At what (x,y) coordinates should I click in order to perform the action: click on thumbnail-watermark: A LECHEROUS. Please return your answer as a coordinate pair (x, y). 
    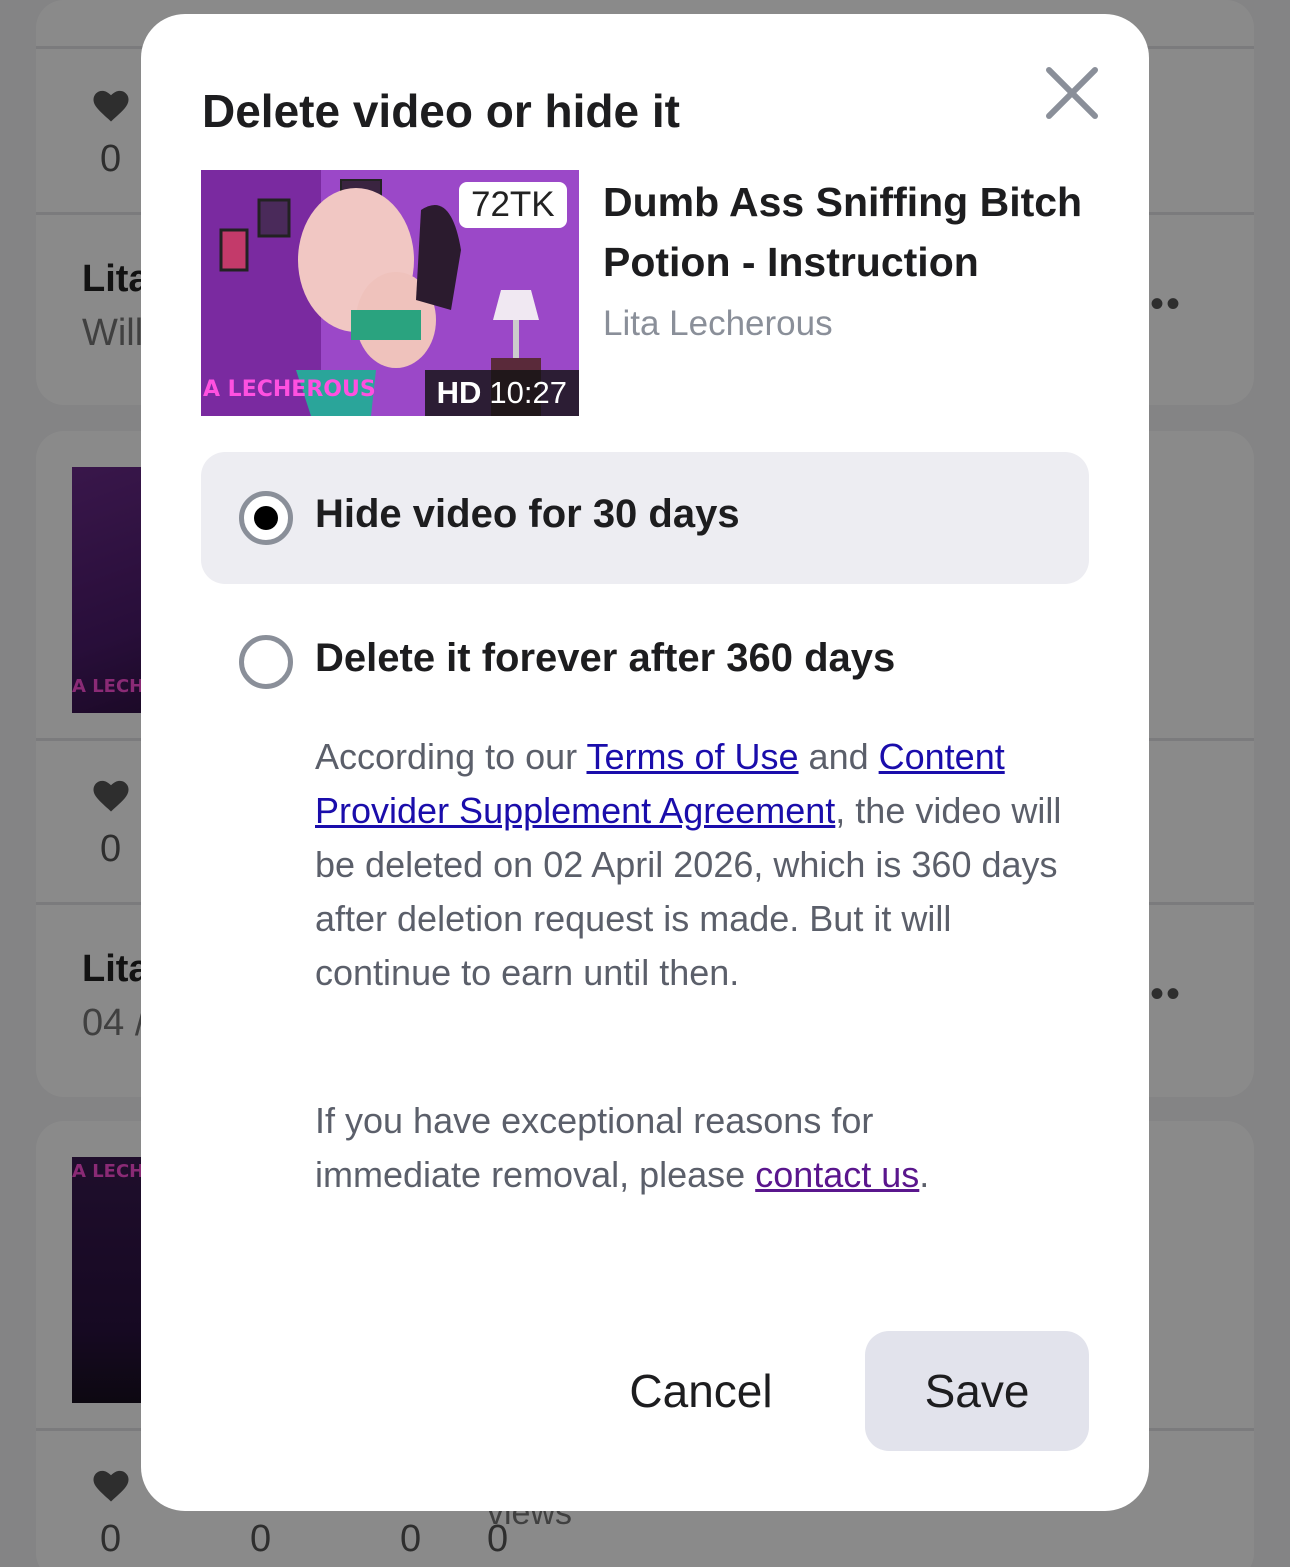
    Looking at the image, I should click on (289, 389).